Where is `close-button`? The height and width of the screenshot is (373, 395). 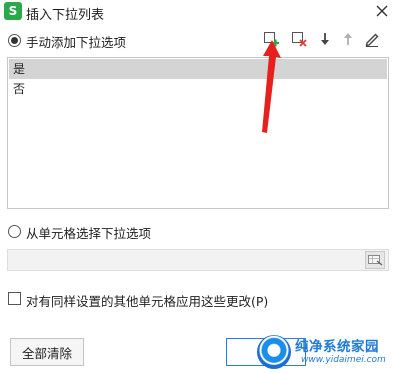
close-button is located at coordinates (382, 11).